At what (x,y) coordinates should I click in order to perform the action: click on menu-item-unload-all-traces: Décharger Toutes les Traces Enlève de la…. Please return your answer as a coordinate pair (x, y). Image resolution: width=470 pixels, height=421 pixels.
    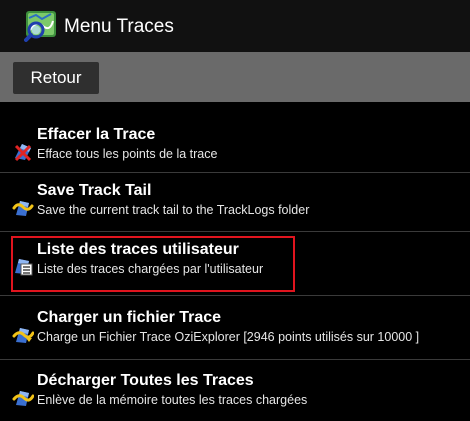
    Looking at the image, I should click on (235, 391).